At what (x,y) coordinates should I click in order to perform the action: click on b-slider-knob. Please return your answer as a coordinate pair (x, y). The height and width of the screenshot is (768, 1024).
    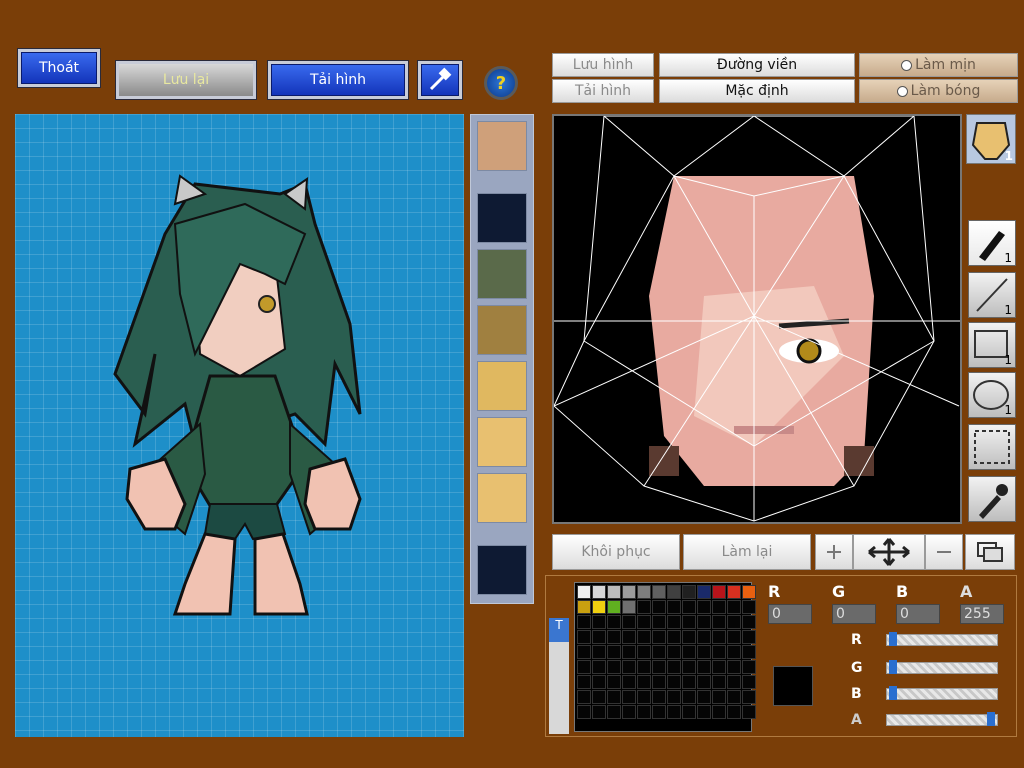
    Looking at the image, I should click on (893, 693).